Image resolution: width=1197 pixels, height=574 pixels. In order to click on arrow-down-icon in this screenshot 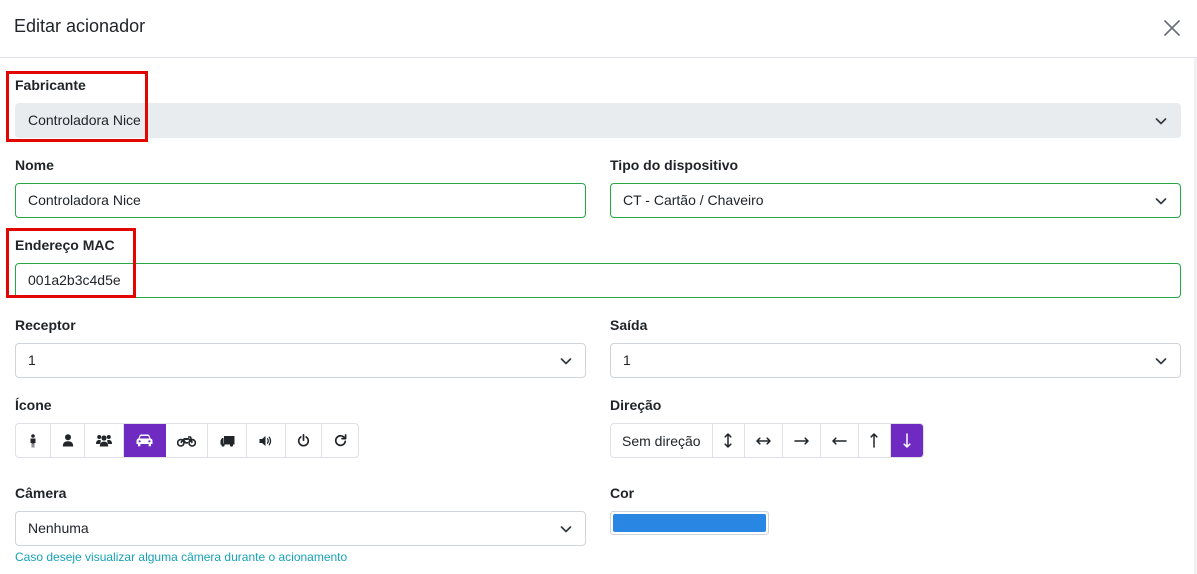, I will do `click(907, 440)`.